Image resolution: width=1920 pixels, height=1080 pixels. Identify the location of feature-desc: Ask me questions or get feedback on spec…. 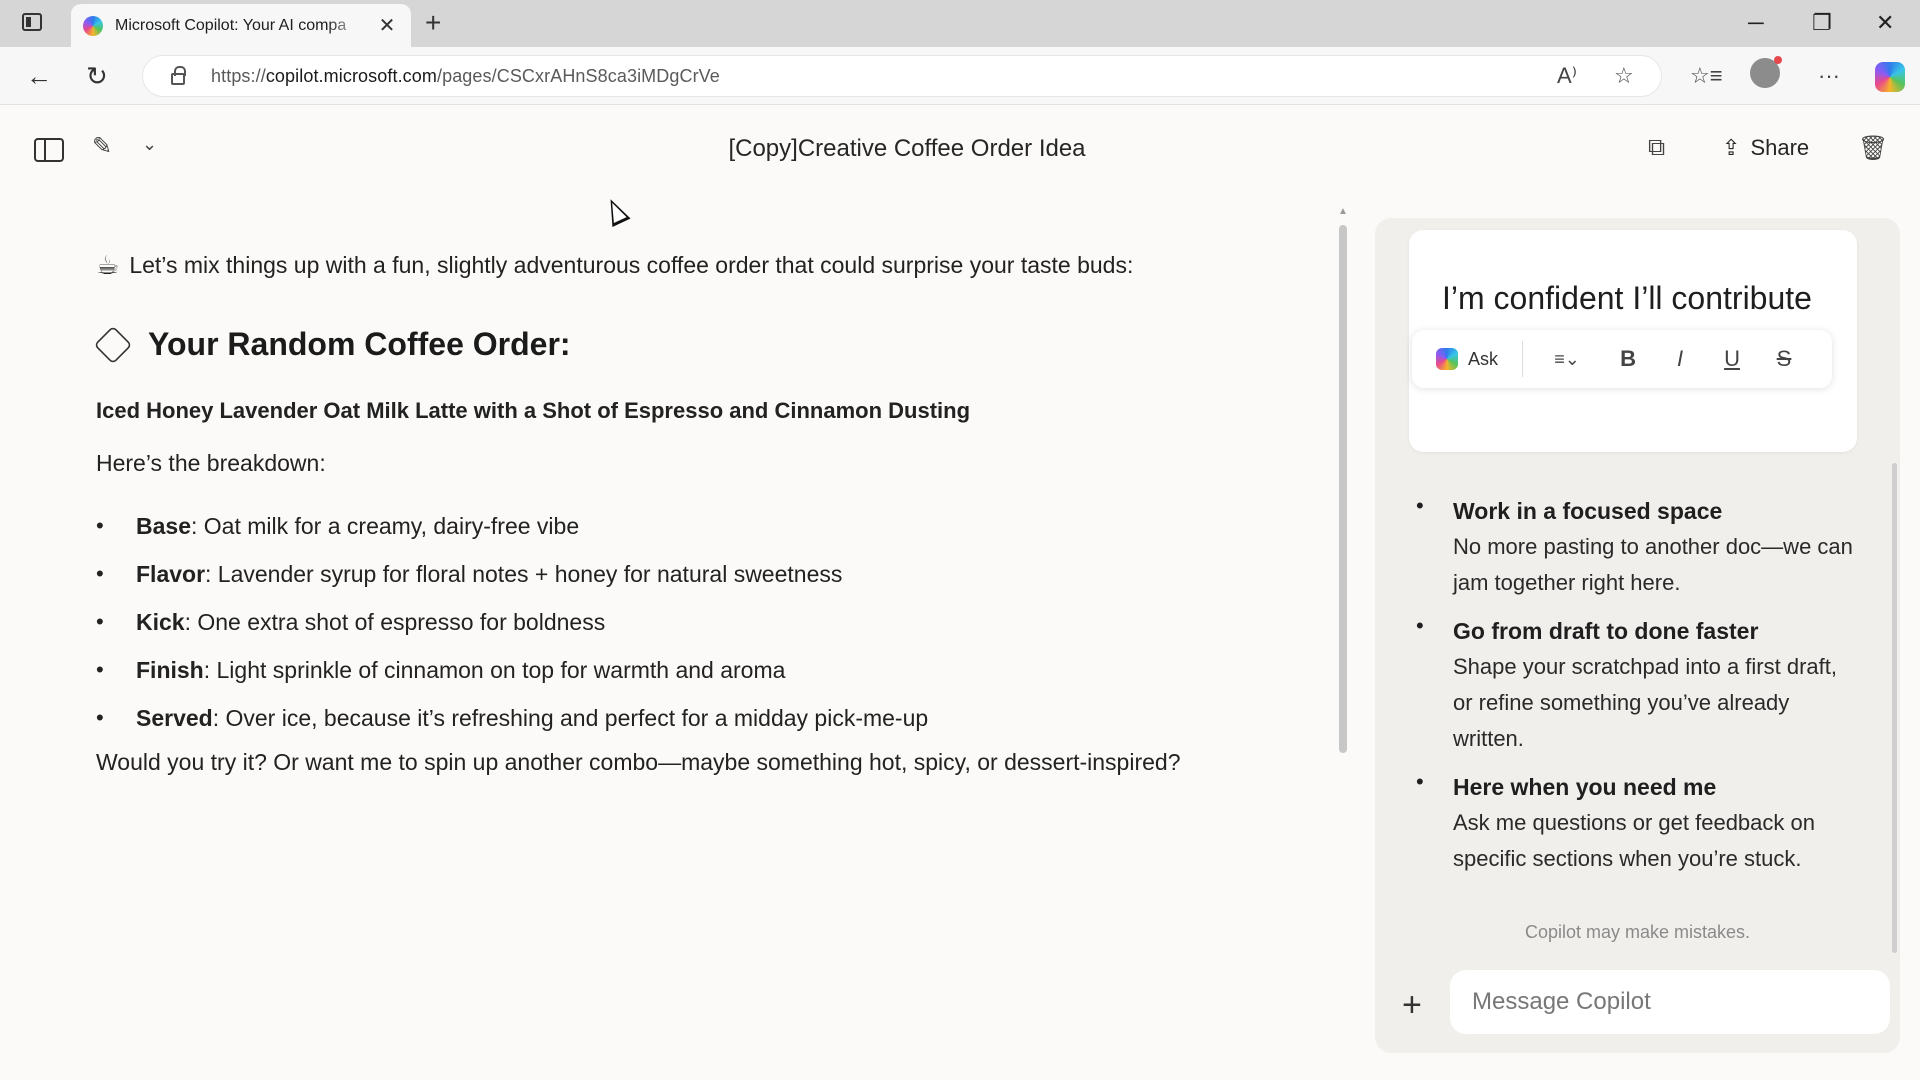
(1634, 840).